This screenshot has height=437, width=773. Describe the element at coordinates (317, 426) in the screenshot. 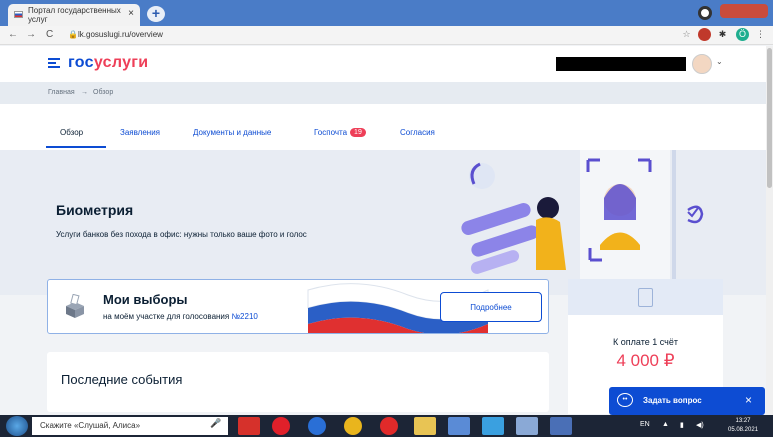

I see `edge-icon` at that location.